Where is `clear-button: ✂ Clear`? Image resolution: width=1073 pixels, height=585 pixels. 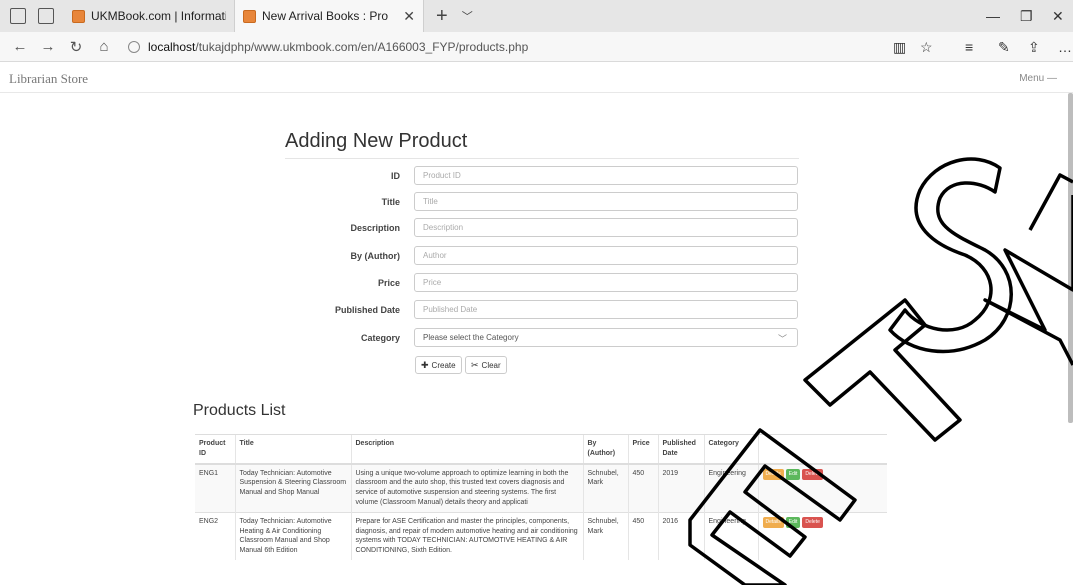 clear-button: ✂ Clear is located at coordinates (486, 365).